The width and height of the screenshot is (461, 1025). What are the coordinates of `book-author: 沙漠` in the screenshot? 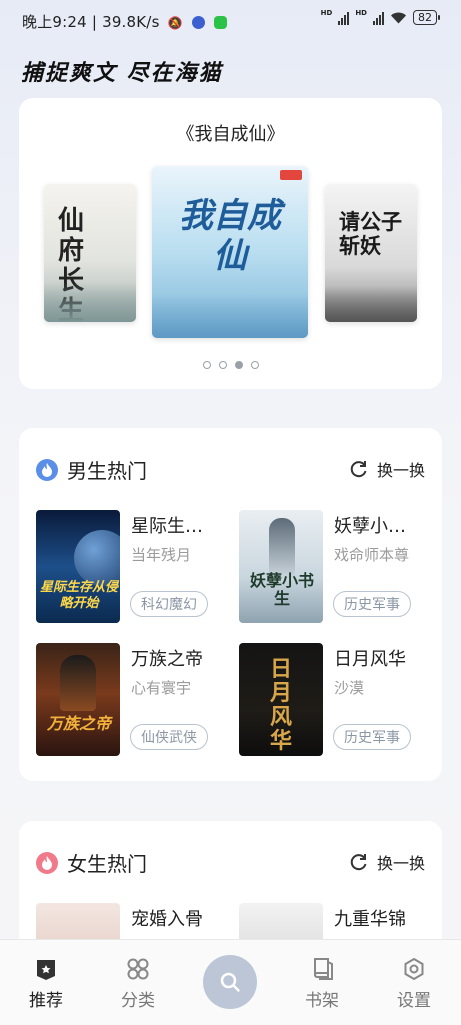 It's located at (349, 688).